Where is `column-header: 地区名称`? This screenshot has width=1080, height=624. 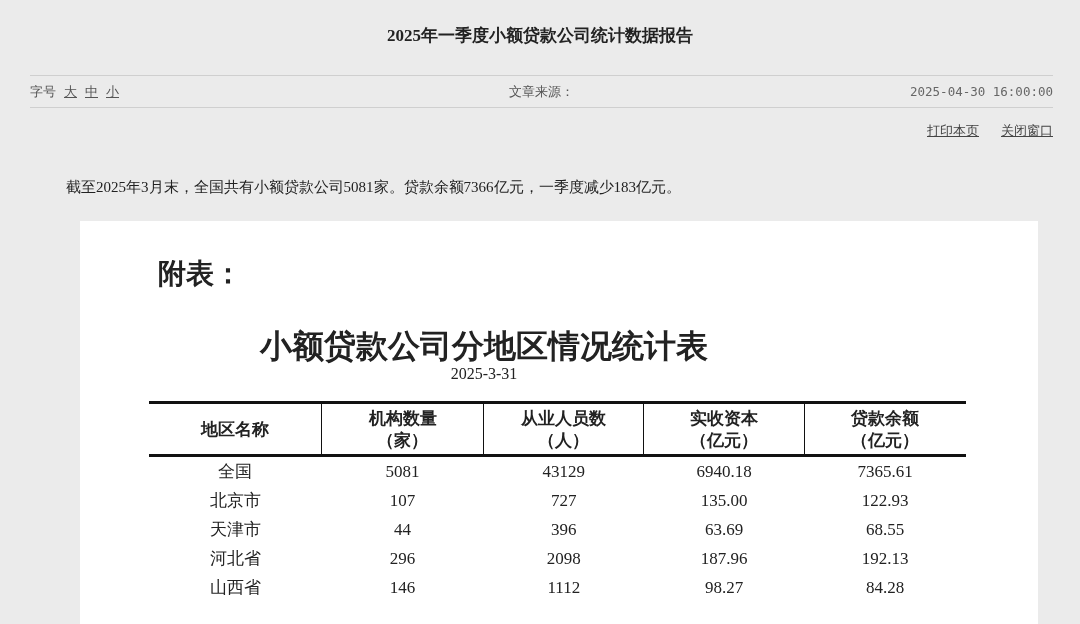
column-header: 地区名称 is located at coordinates (235, 429).